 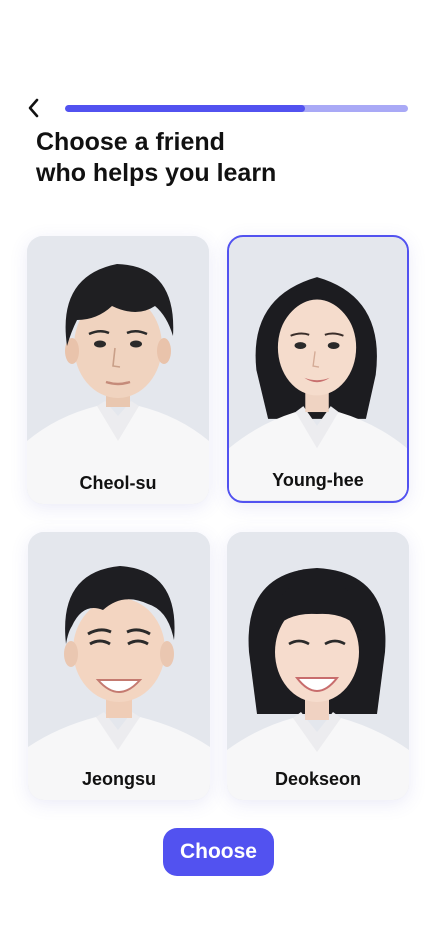 What do you see at coordinates (118, 483) in the screenshot?
I see `friend-name: Cheol-su` at bounding box center [118, 483].